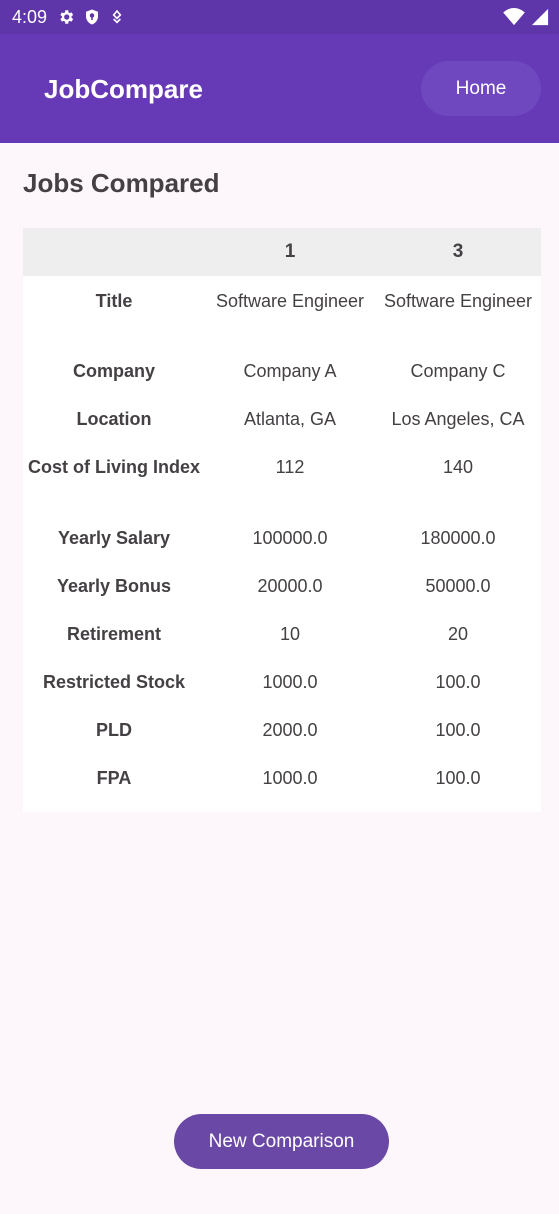 This screenshot has height=1214, width=559. I want to click on app-title: JobCompare, so click(123, 89).